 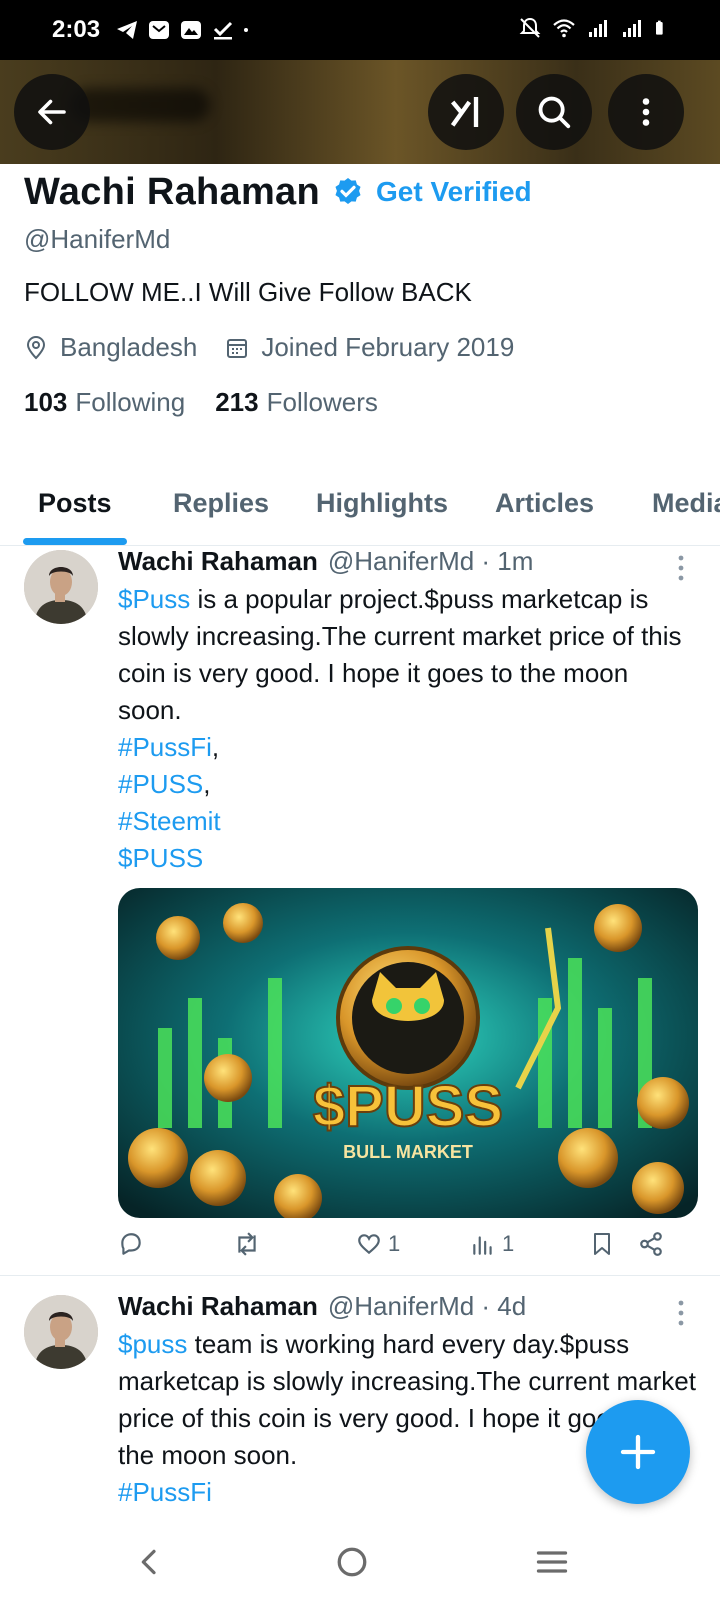 I want to click on joined-date: Joined February 2019, so click(x=369, y=347).